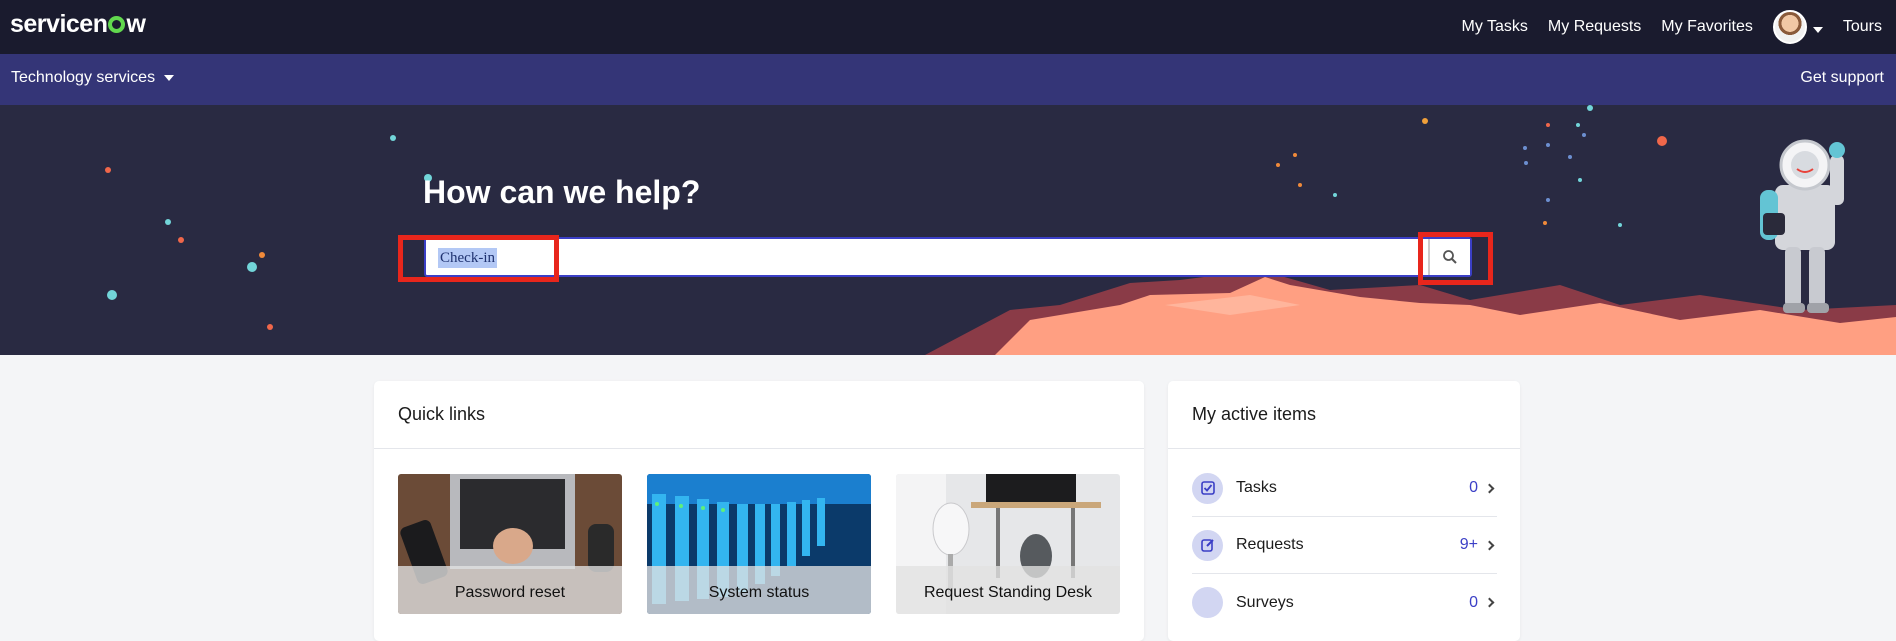 The width and height of the screenshot is (1896, 641). Describe the element at coordinates (1207, 602) in the screenshot. I see `surveys-icon` at that location.